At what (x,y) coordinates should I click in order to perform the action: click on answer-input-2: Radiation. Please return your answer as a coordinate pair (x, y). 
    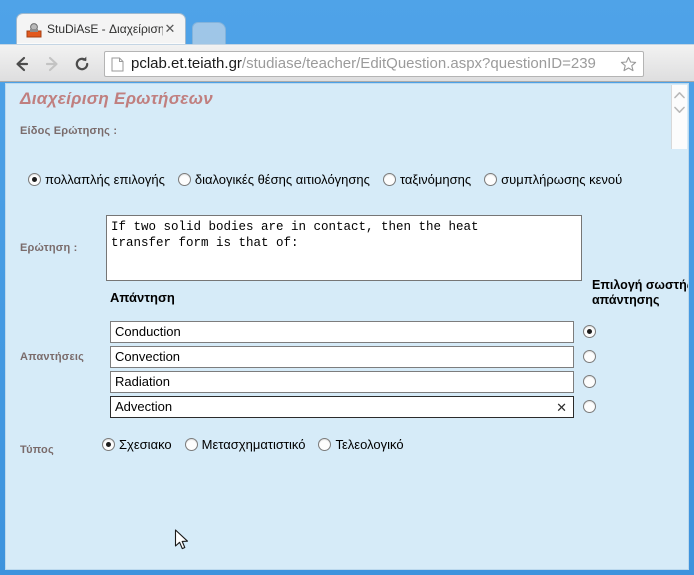
    Looking at the image, I should click on (342, 381).